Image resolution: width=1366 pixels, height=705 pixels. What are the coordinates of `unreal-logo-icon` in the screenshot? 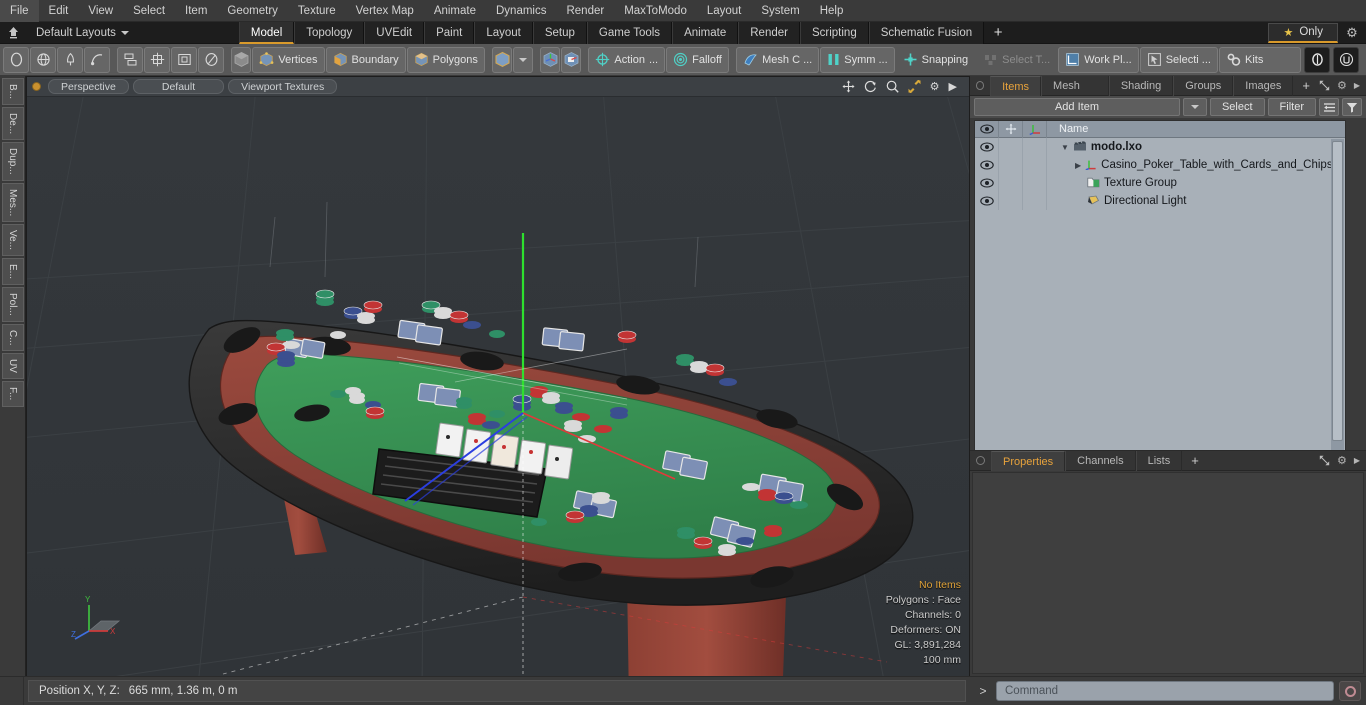 It's located at (1346, 59).